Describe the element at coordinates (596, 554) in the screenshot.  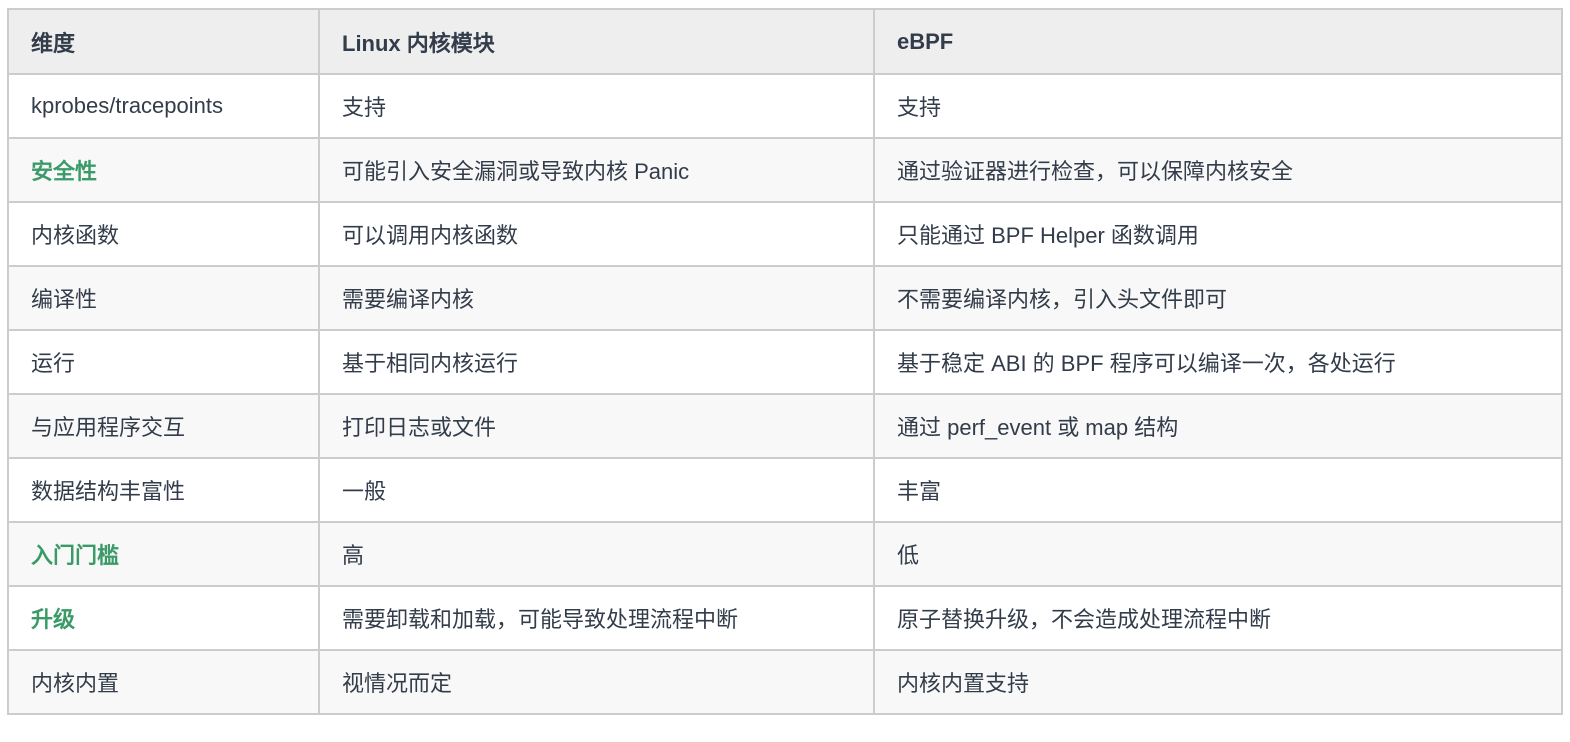
I see `linux-module-cell: 高` at that location.